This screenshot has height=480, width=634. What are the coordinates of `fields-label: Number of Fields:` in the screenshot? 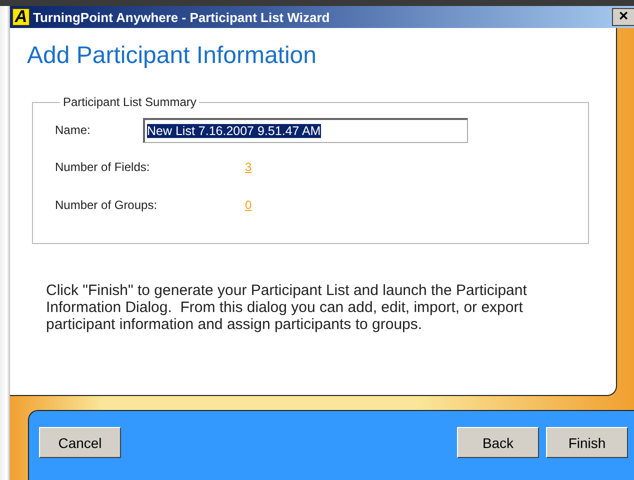 It's located at (103, 167).